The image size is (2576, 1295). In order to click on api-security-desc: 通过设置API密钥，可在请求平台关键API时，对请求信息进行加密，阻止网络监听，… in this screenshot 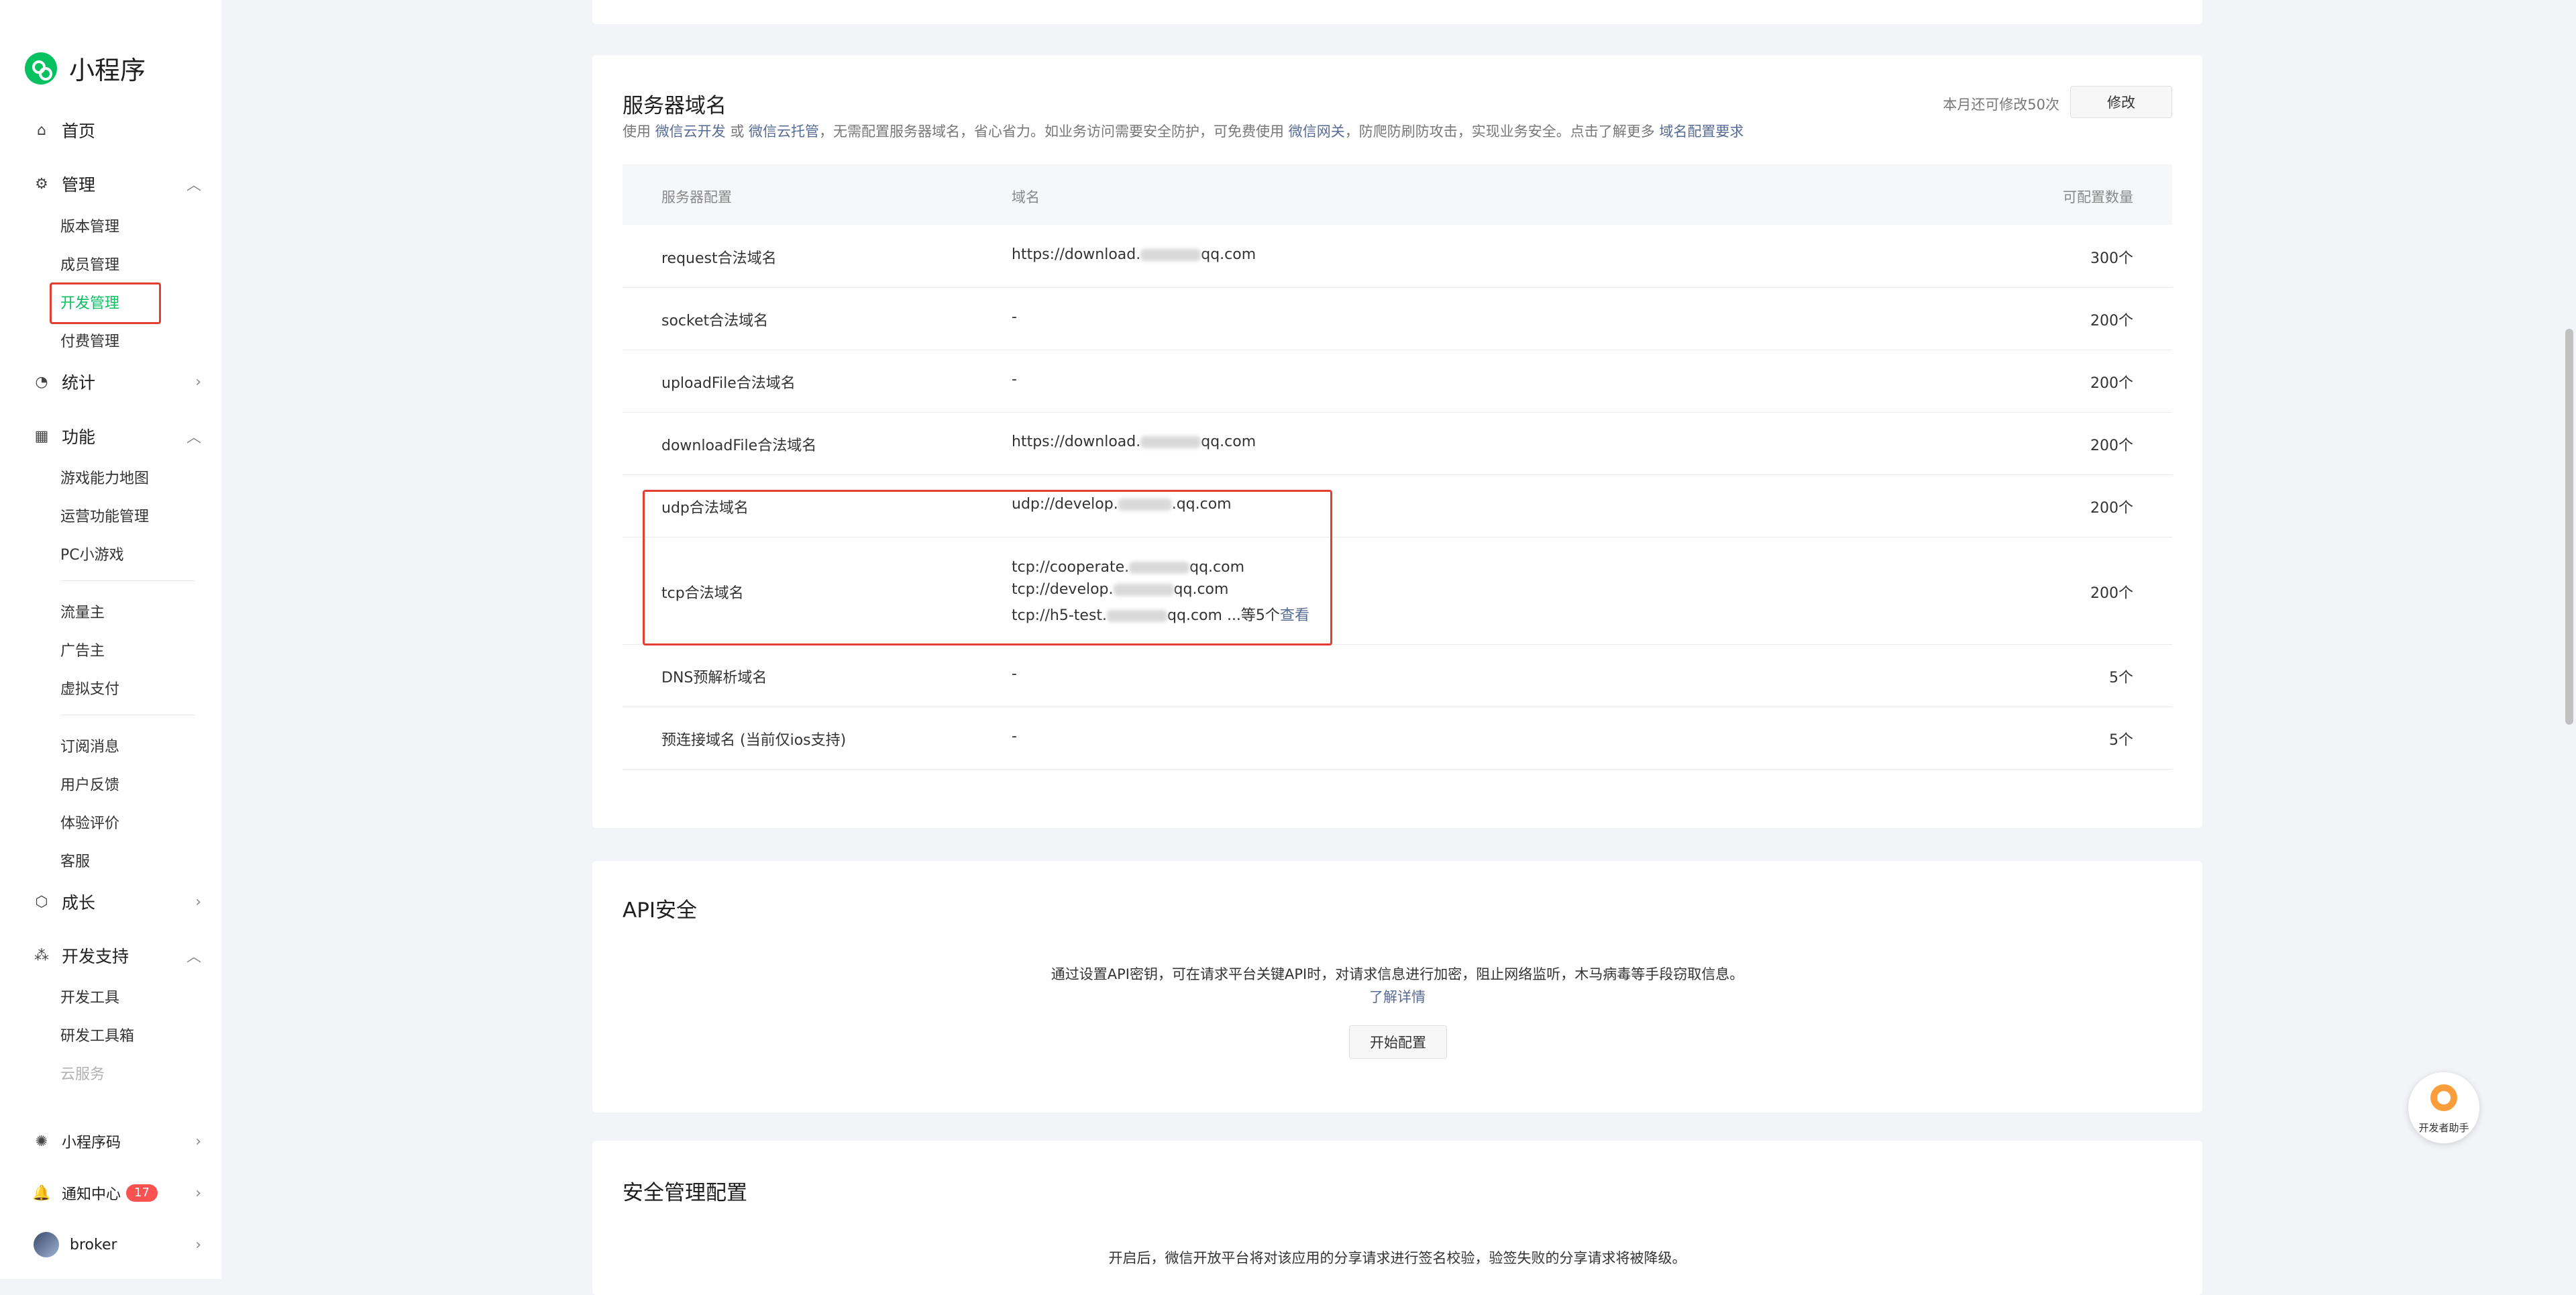, I will do `click(1397, 974)`.